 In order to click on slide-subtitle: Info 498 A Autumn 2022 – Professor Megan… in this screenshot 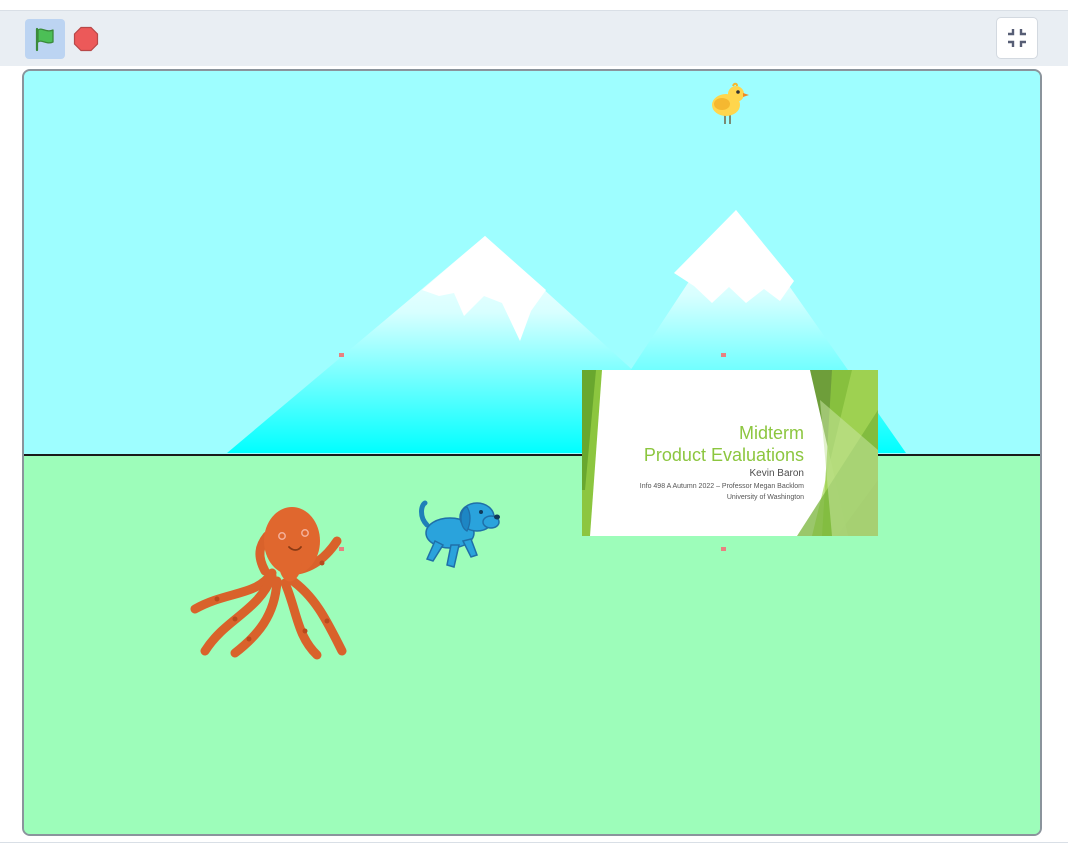, I will do `click(722, 492)`.